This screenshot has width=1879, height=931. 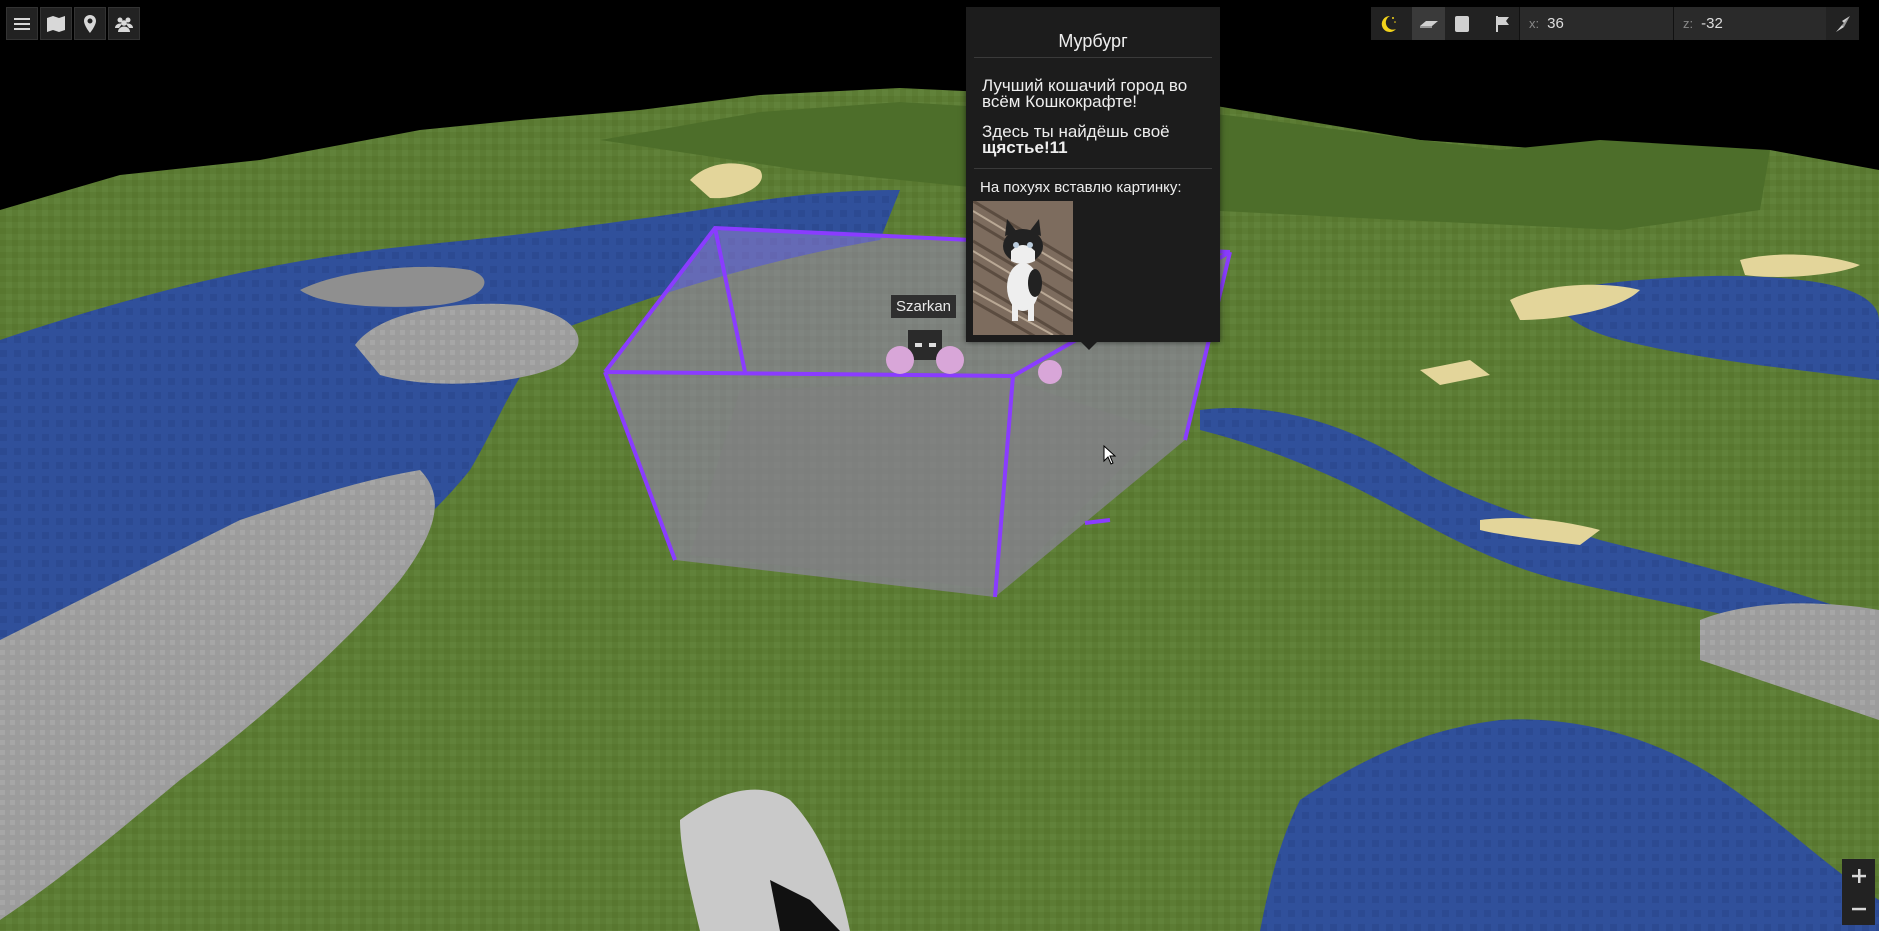 I want to click on flag-icon, so click(x=1502, y=23).